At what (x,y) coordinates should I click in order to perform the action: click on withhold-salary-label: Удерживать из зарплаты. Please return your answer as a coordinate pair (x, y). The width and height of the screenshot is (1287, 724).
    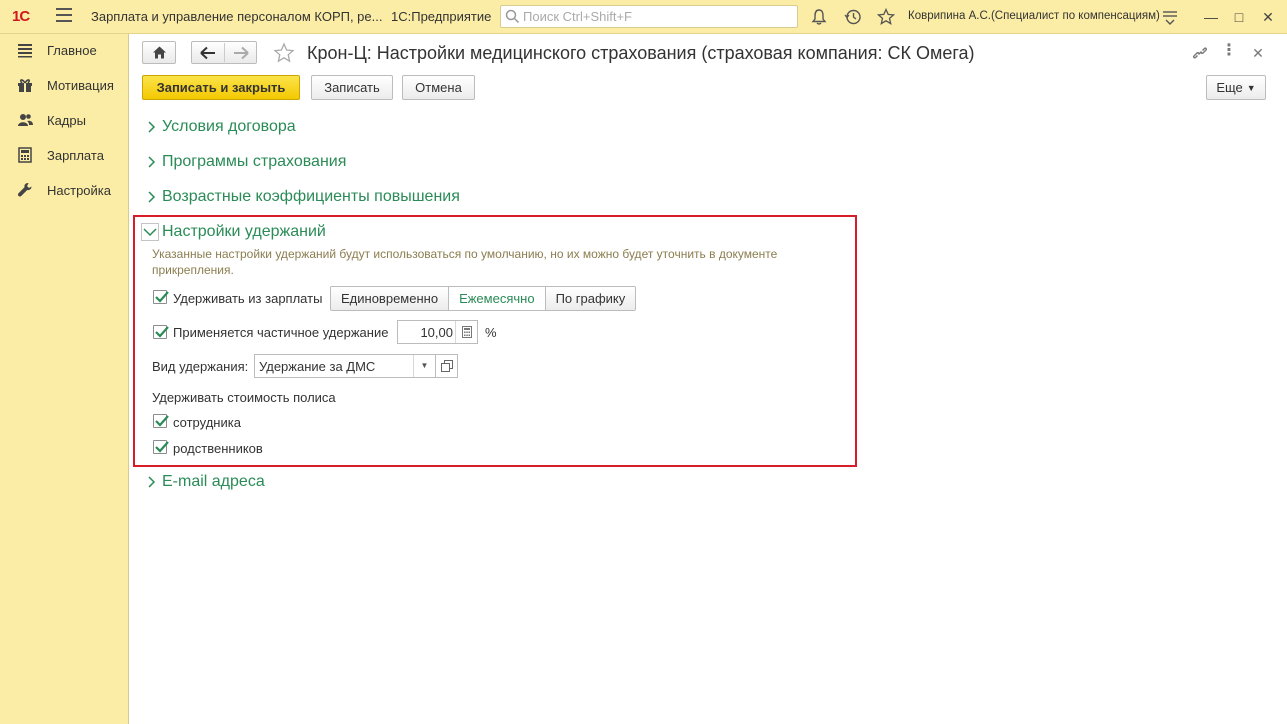
    Looking at the image, I should click on (248, 298).